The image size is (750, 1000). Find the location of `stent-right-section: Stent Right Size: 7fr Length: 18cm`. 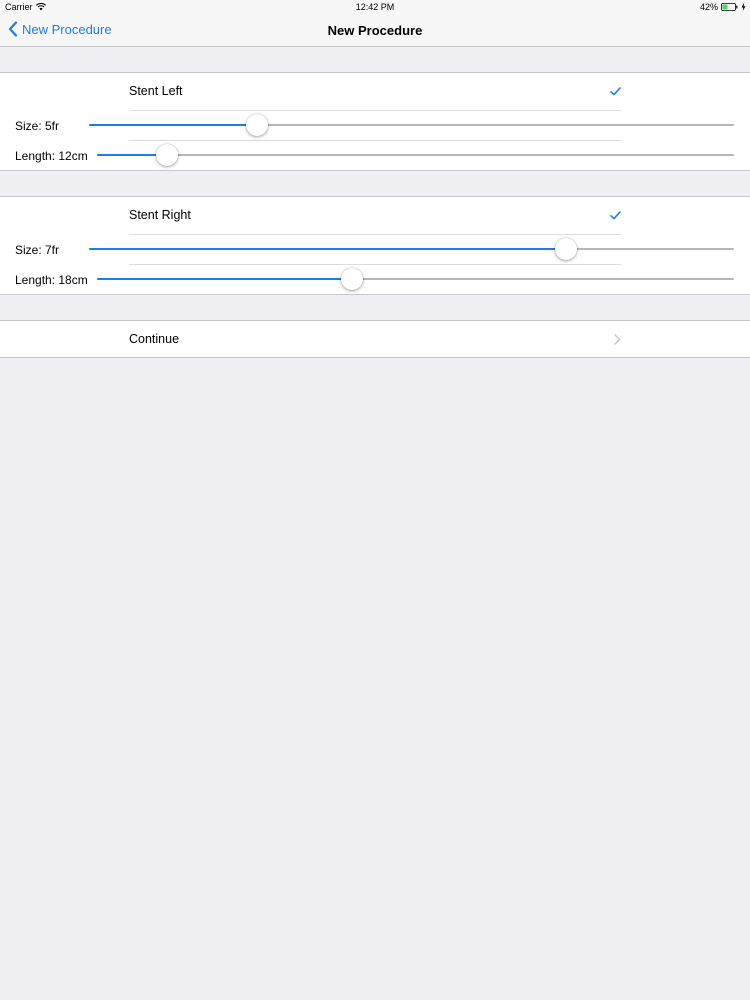

stent-right-section: Stent Right Size: 7fr Length: 18cm is located at coordinates (375, 245).